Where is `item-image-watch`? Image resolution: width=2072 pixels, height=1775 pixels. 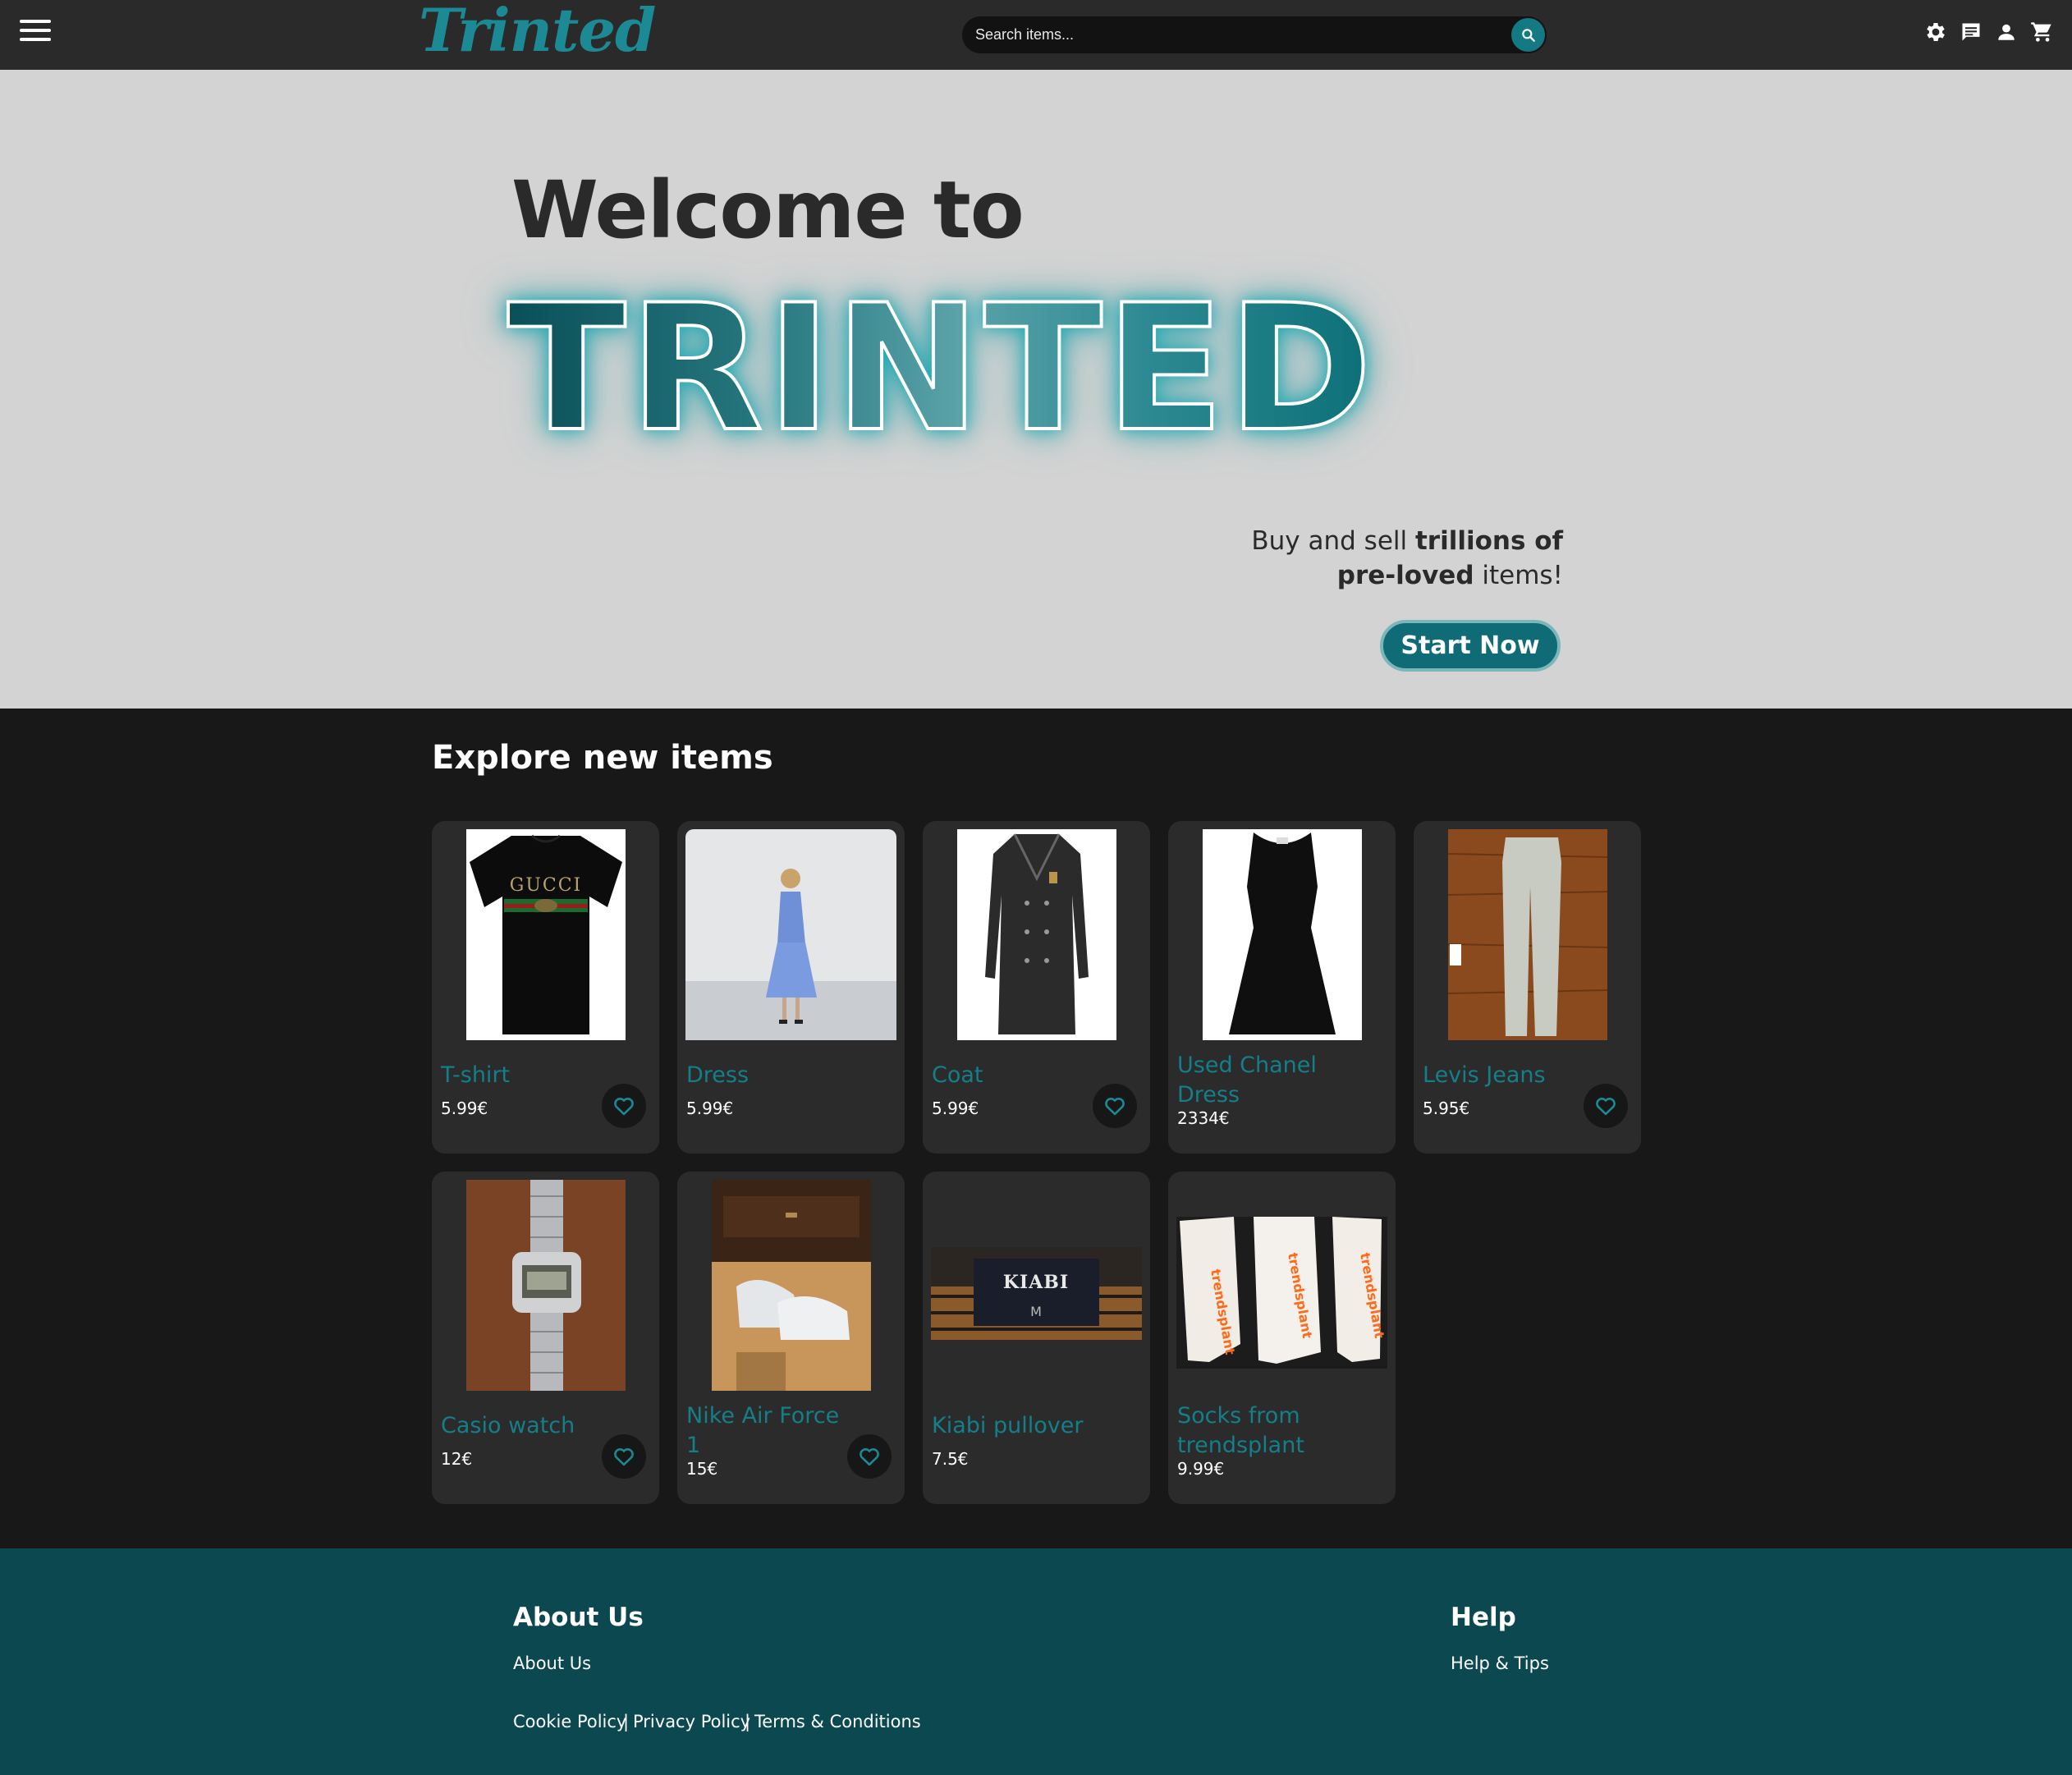
item-image-watch is located at coordinates (545, 1285).